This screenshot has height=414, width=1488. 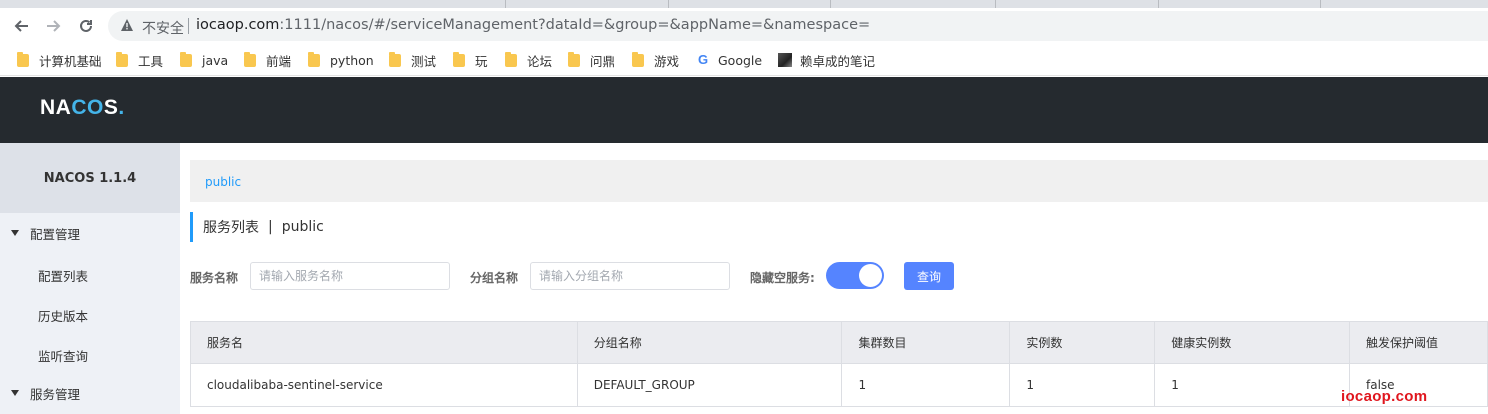 What do you see at coordinates (667, 61) in the screenshot?
I see `bookmark-label: 游戏` at bounding box center [667, 61].